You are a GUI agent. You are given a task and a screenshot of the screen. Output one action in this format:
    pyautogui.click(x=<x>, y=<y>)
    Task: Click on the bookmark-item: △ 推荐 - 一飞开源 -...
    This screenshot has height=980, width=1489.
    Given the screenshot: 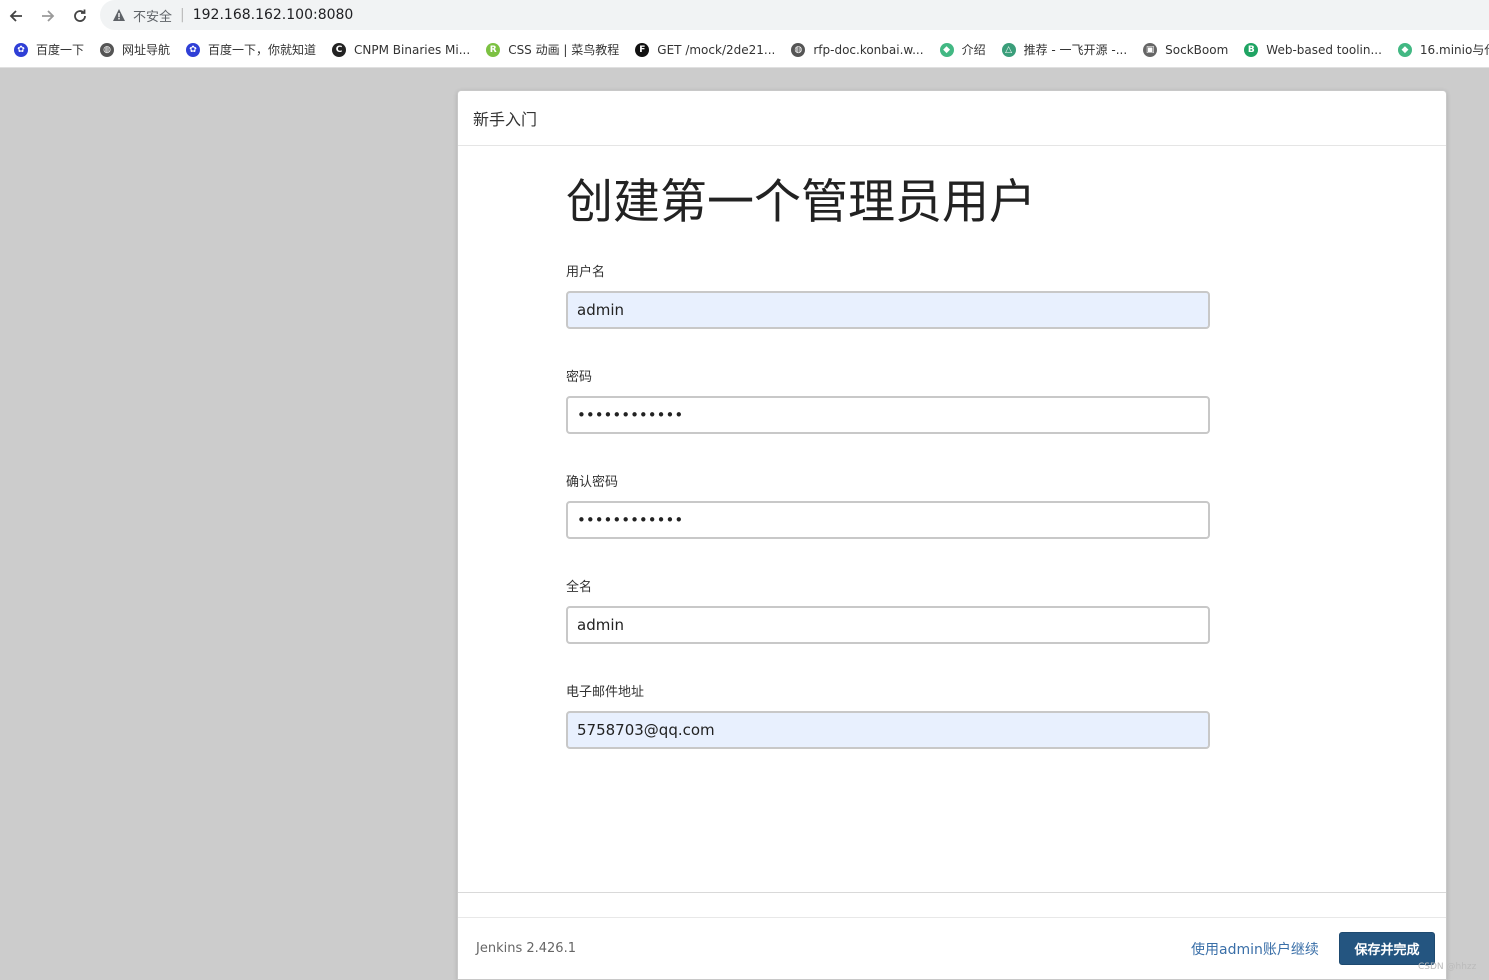 What is the action you would take?
    pyautogui.click(x=1065, y=50)
    